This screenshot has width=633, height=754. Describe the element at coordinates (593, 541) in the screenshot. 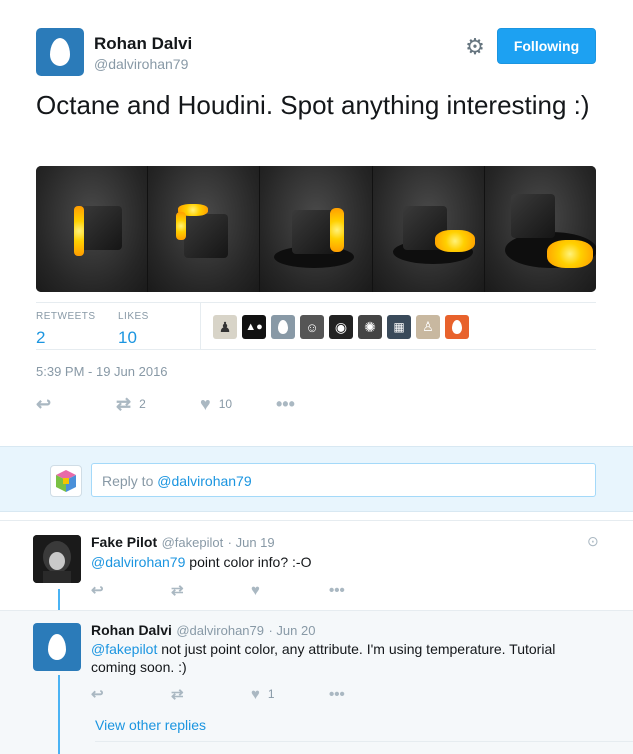

I see `location-icon: ⊙` at that location.